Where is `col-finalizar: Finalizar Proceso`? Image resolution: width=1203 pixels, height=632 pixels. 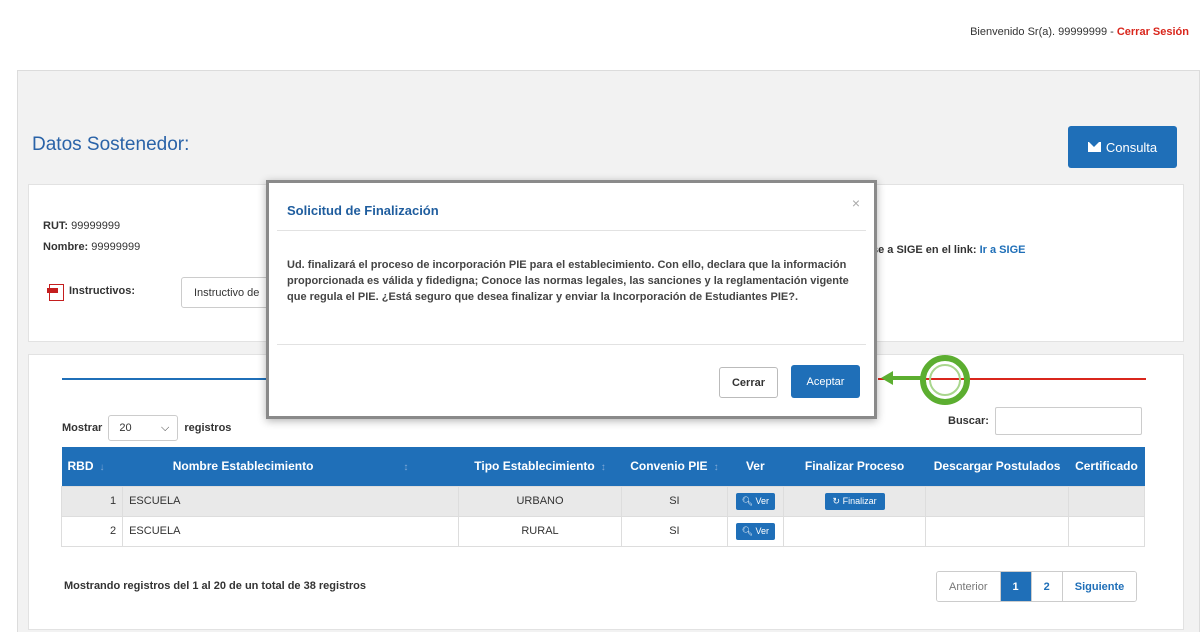
col-finalizar: Finalizar Proceso is located at coordinates (854, 466).